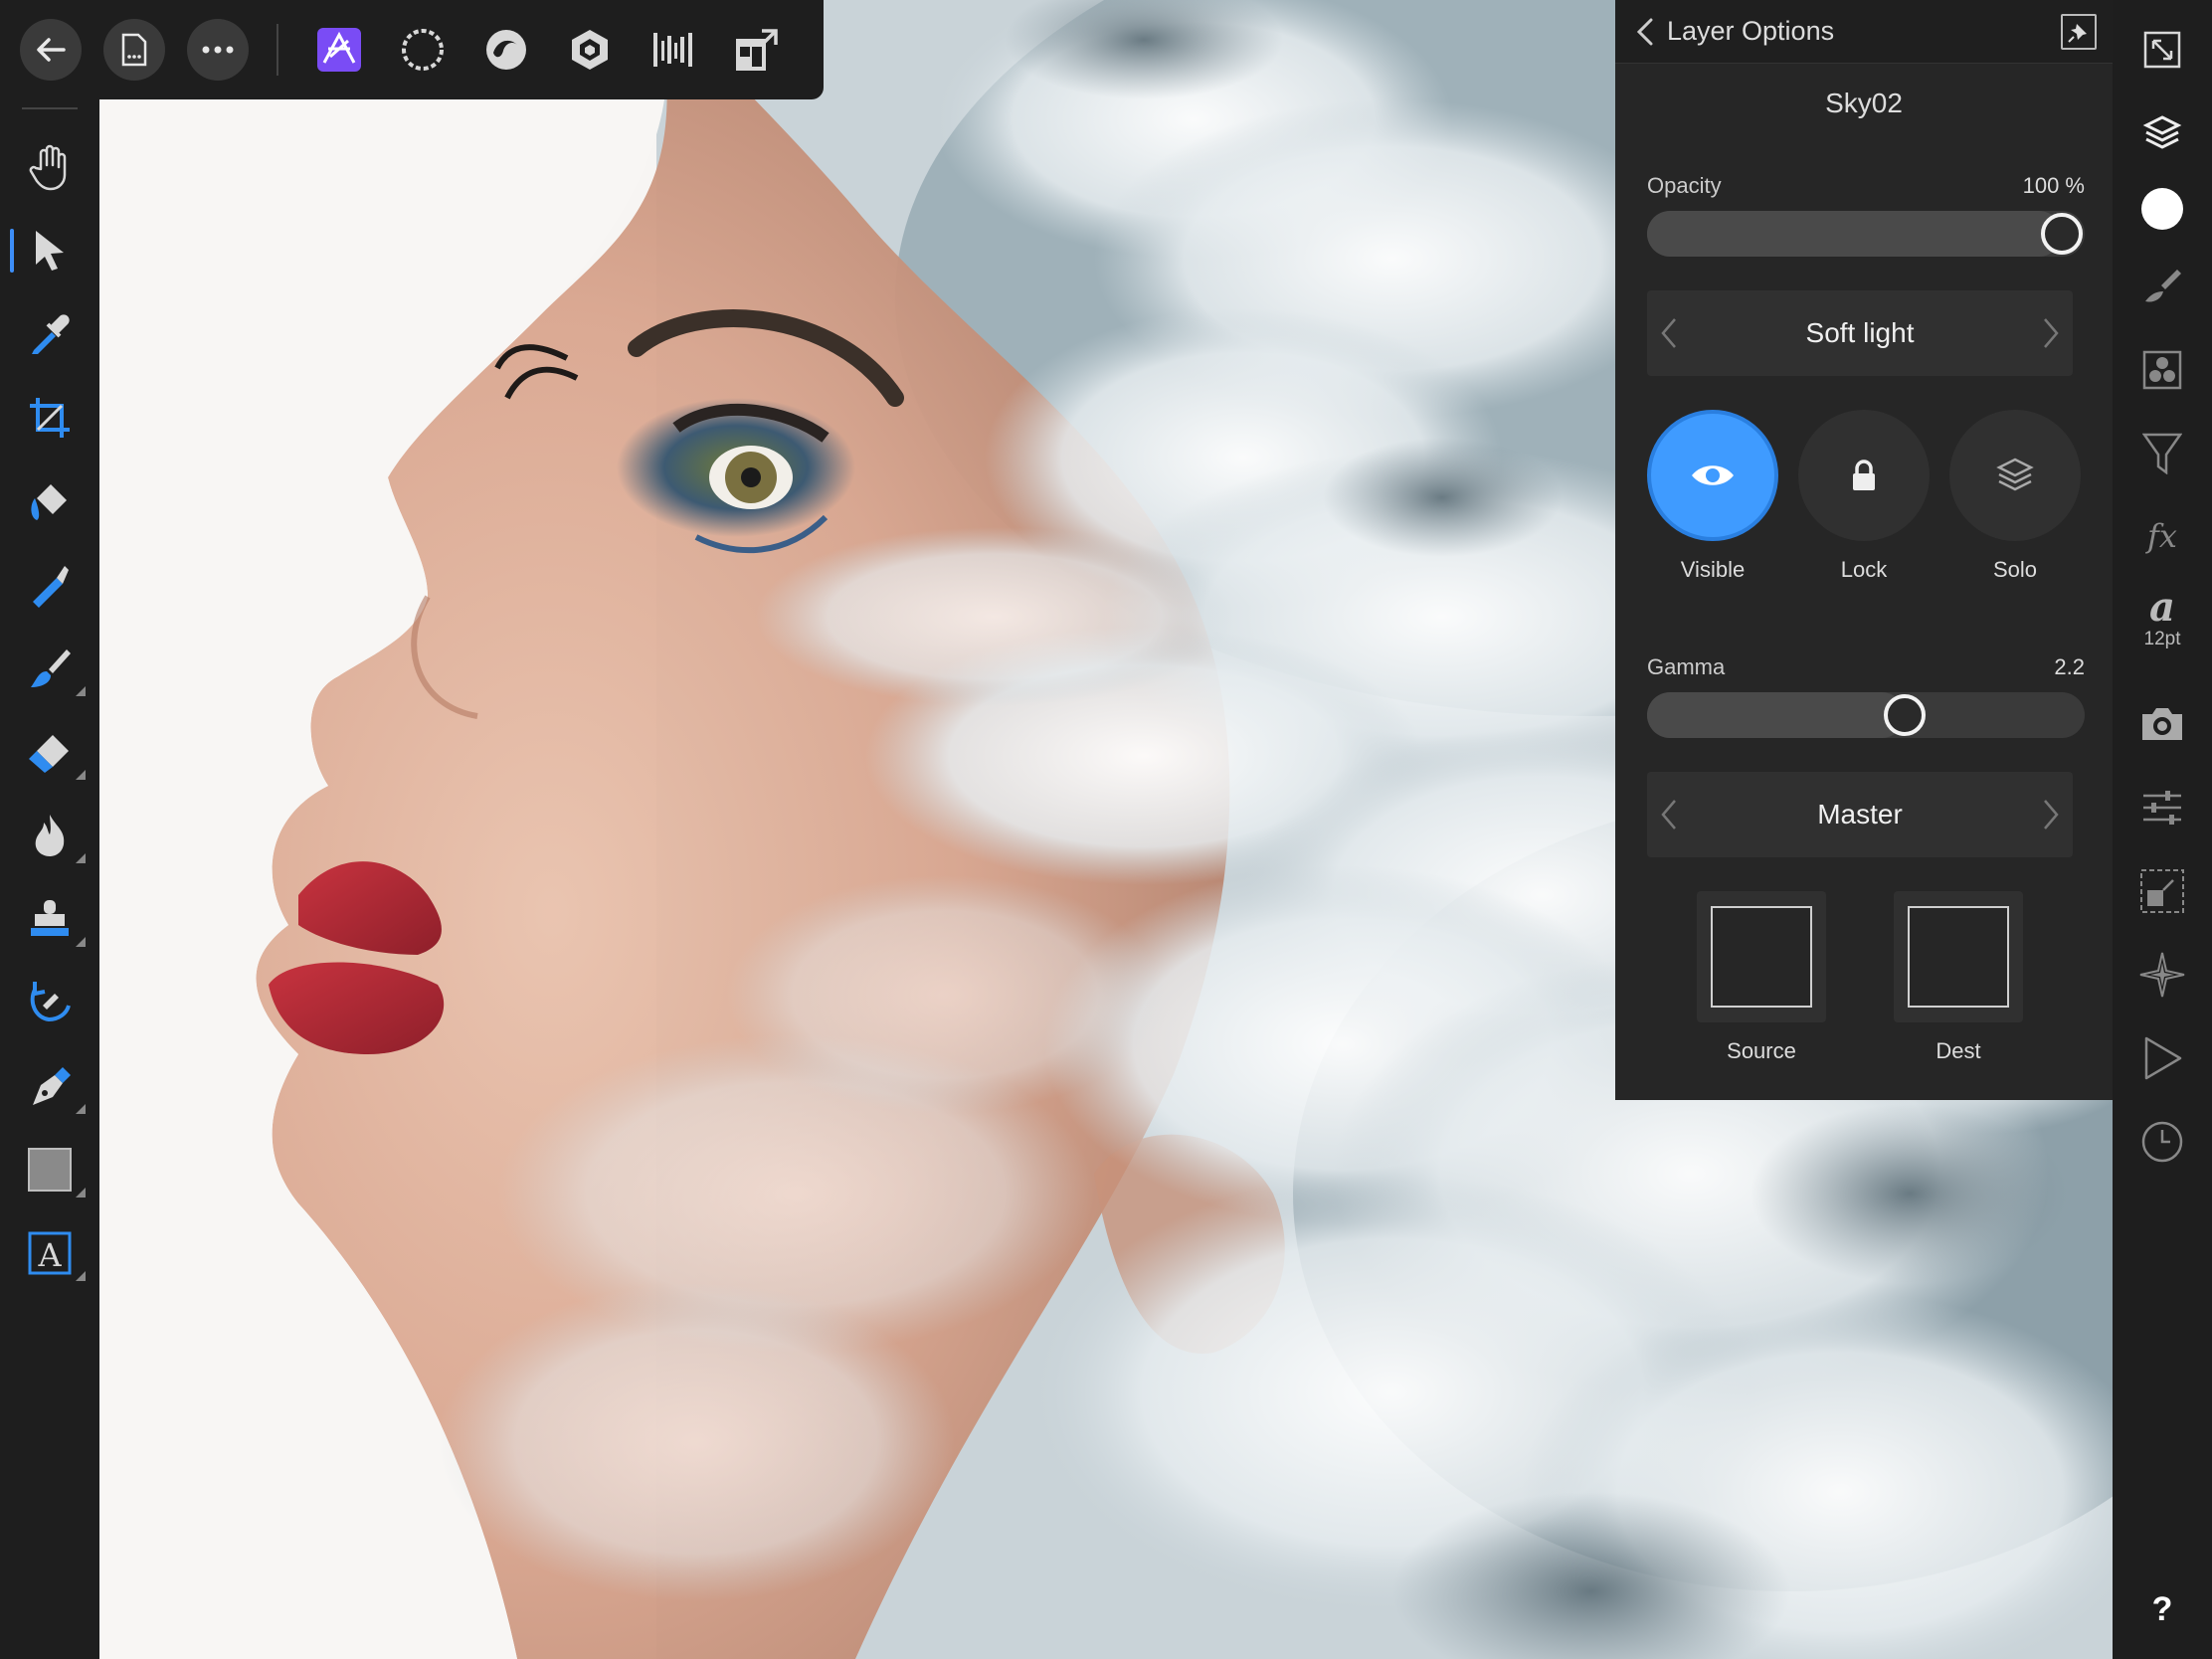  What do you see at coordinates (2069, 666) in the screenshot?
I see `gamma-value: 2.2` at bounding box center [2069, 666].